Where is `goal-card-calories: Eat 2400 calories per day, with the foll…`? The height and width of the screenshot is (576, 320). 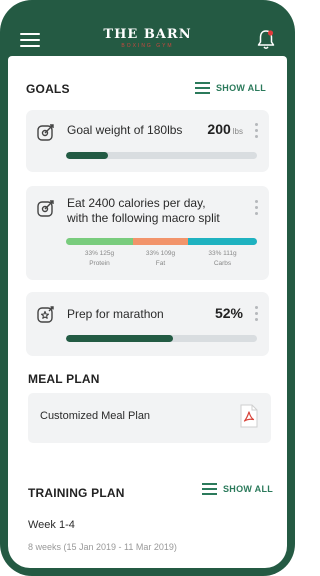
goal-card-calories: Eat 2400 calories per day, with the foll… is located at coordinates (147, 233).